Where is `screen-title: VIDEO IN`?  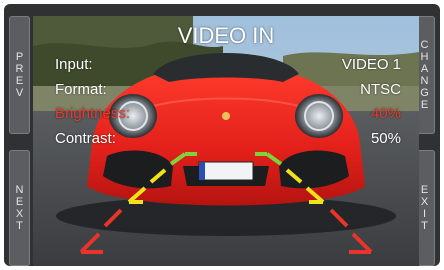 screen-title: VIDEO IN is located at coordinates (226, 35).